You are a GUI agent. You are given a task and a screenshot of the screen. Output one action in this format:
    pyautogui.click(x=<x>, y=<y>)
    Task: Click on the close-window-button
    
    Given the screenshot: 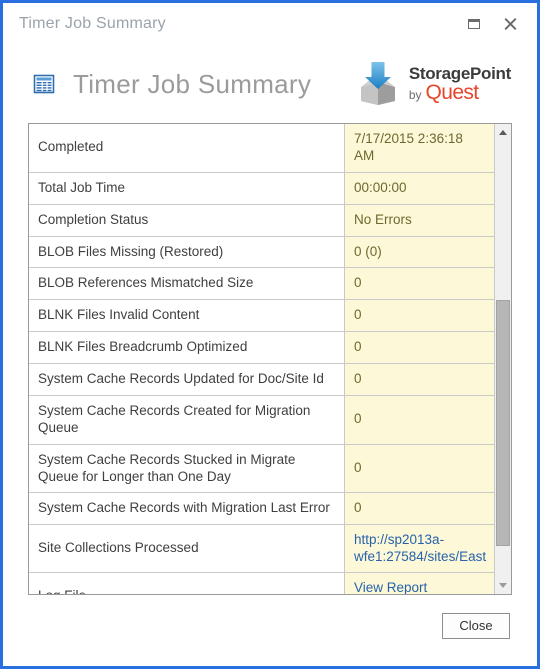 What is the action you would take?
    pyautogui.click(x=510, y=24)
    